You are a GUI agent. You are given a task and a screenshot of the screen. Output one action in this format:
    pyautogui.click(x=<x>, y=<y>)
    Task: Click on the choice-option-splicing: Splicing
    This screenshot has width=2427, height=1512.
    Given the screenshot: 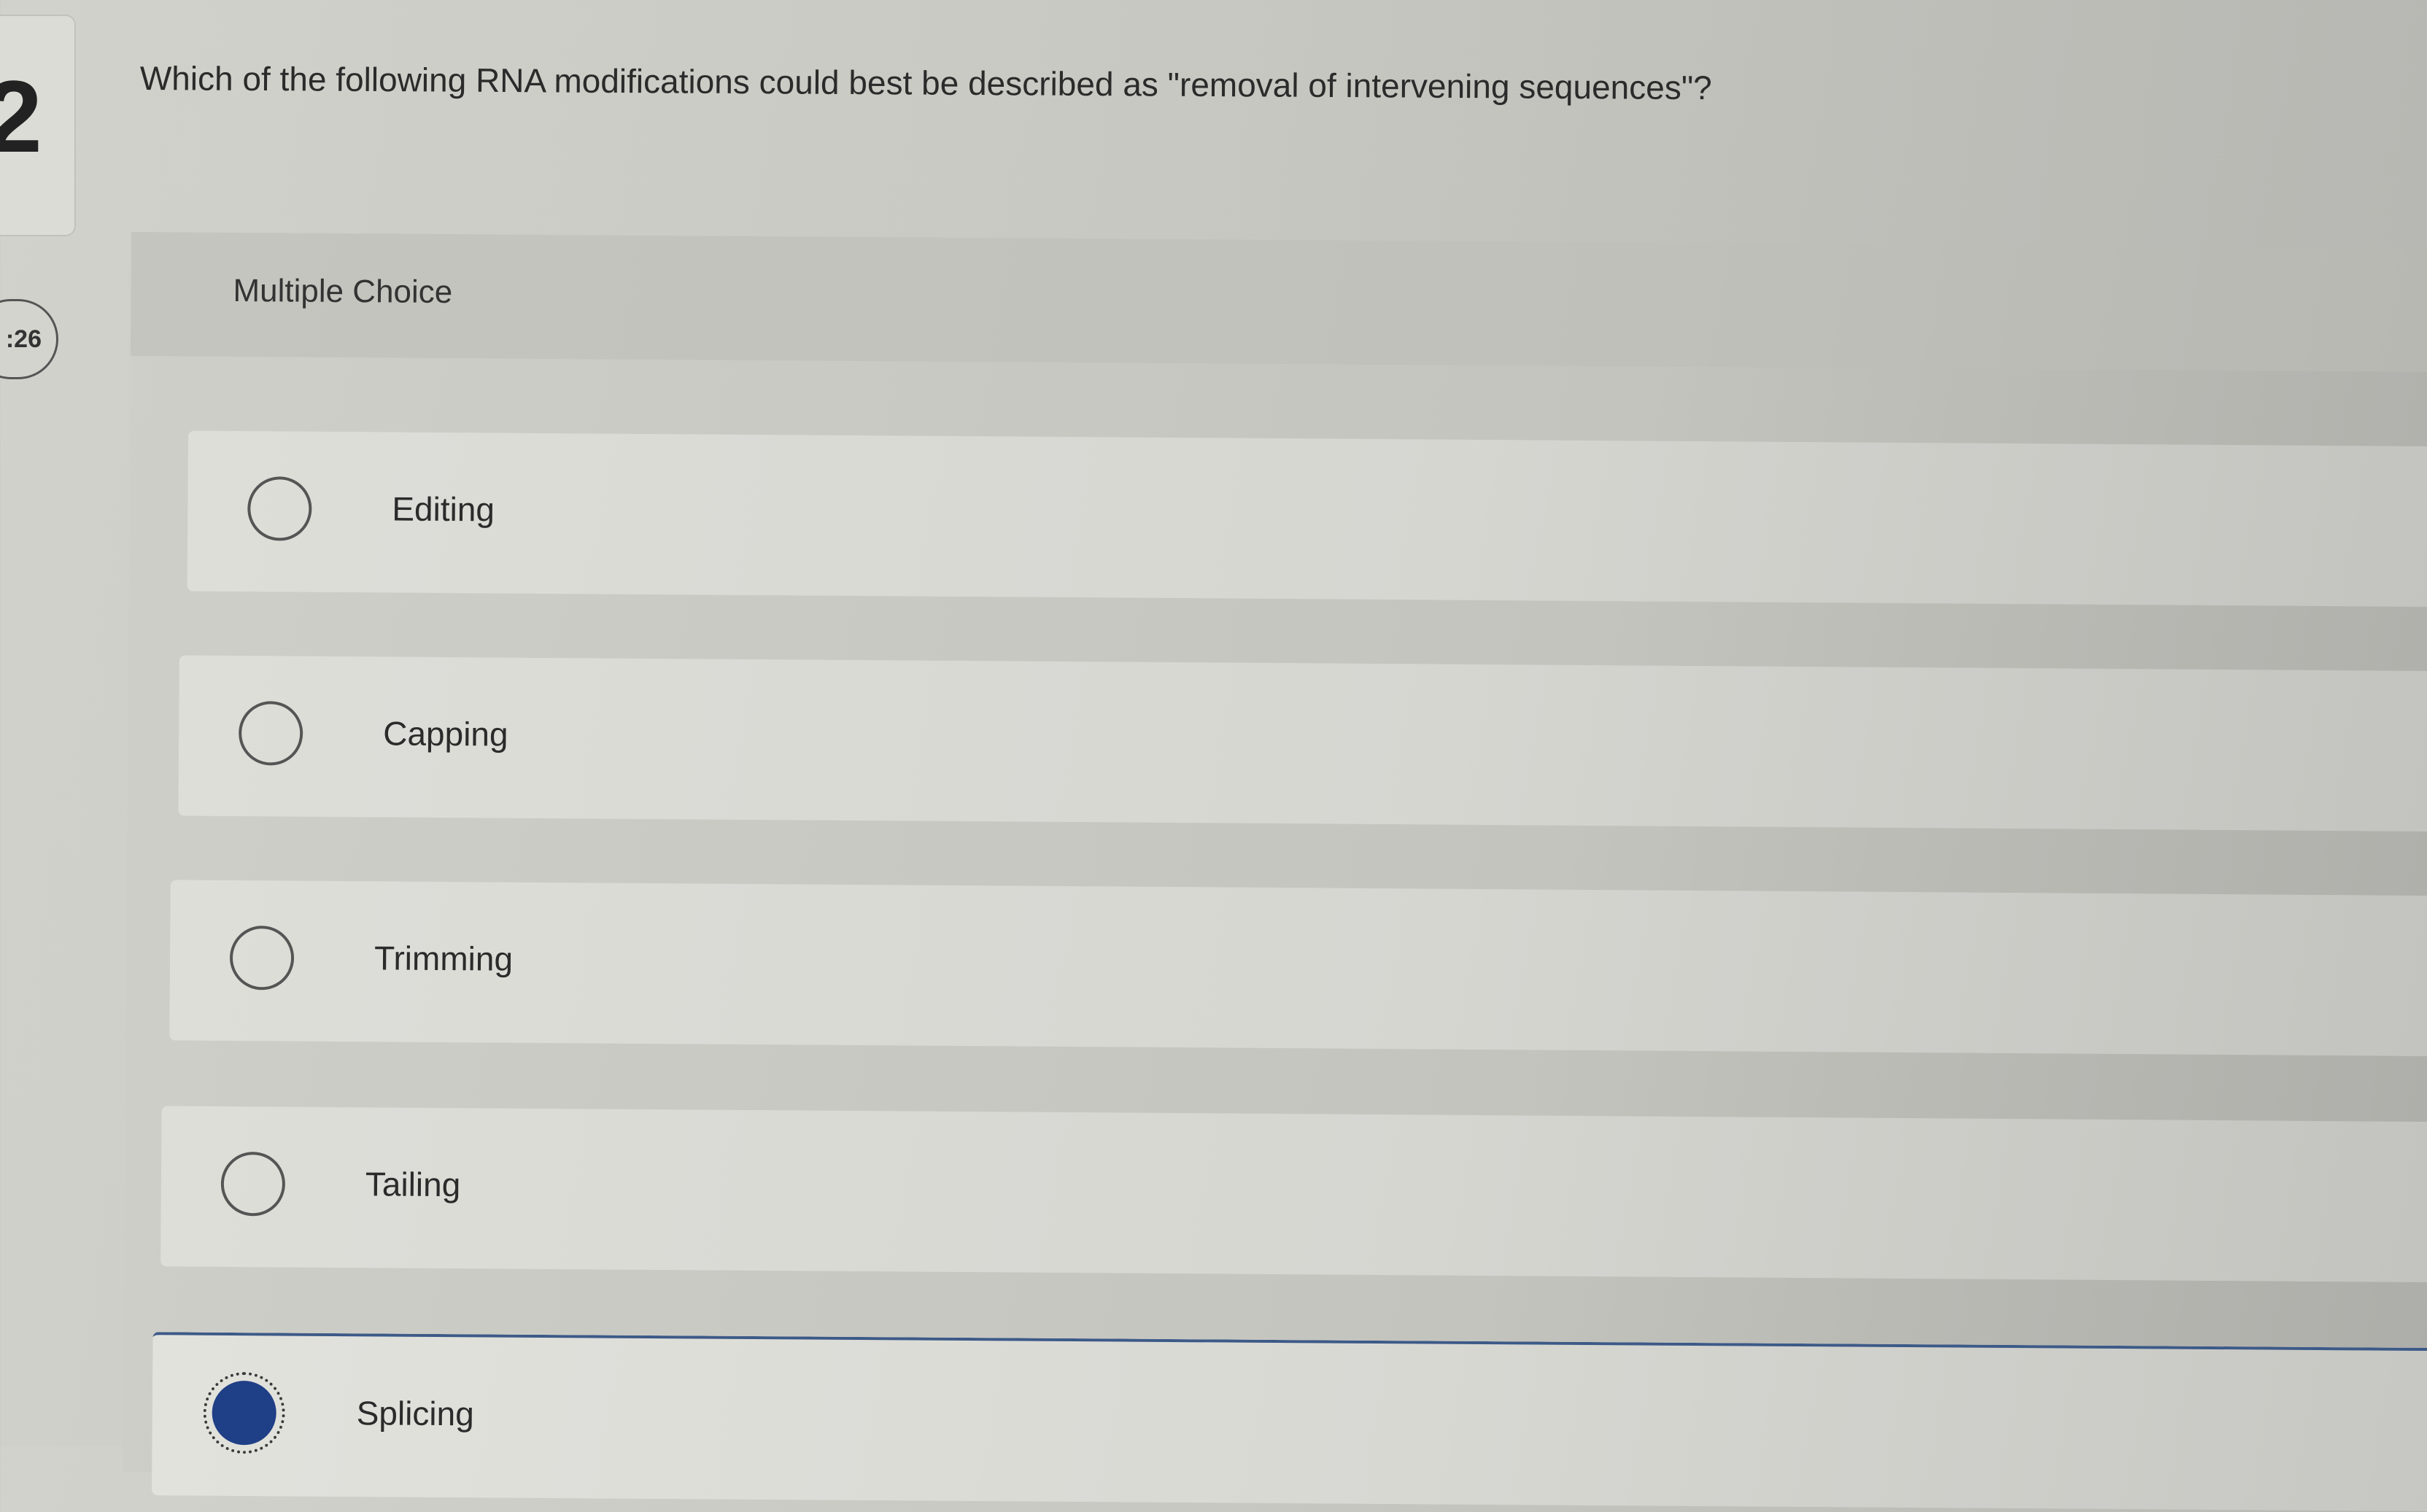 What is the action you would take?
    pyautogui.click(x=1289, y=1422)
    